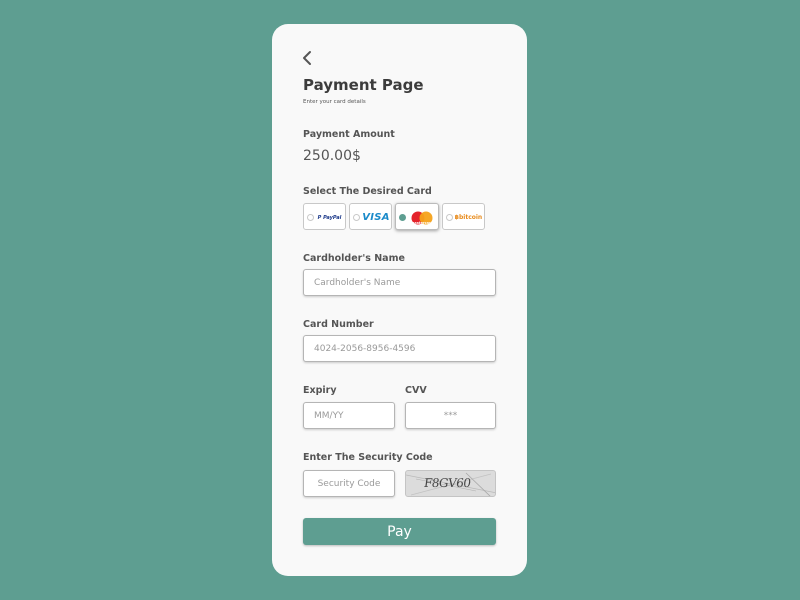  I want to click on cardholder-label: Cardholder's Name, so click(354, 258).